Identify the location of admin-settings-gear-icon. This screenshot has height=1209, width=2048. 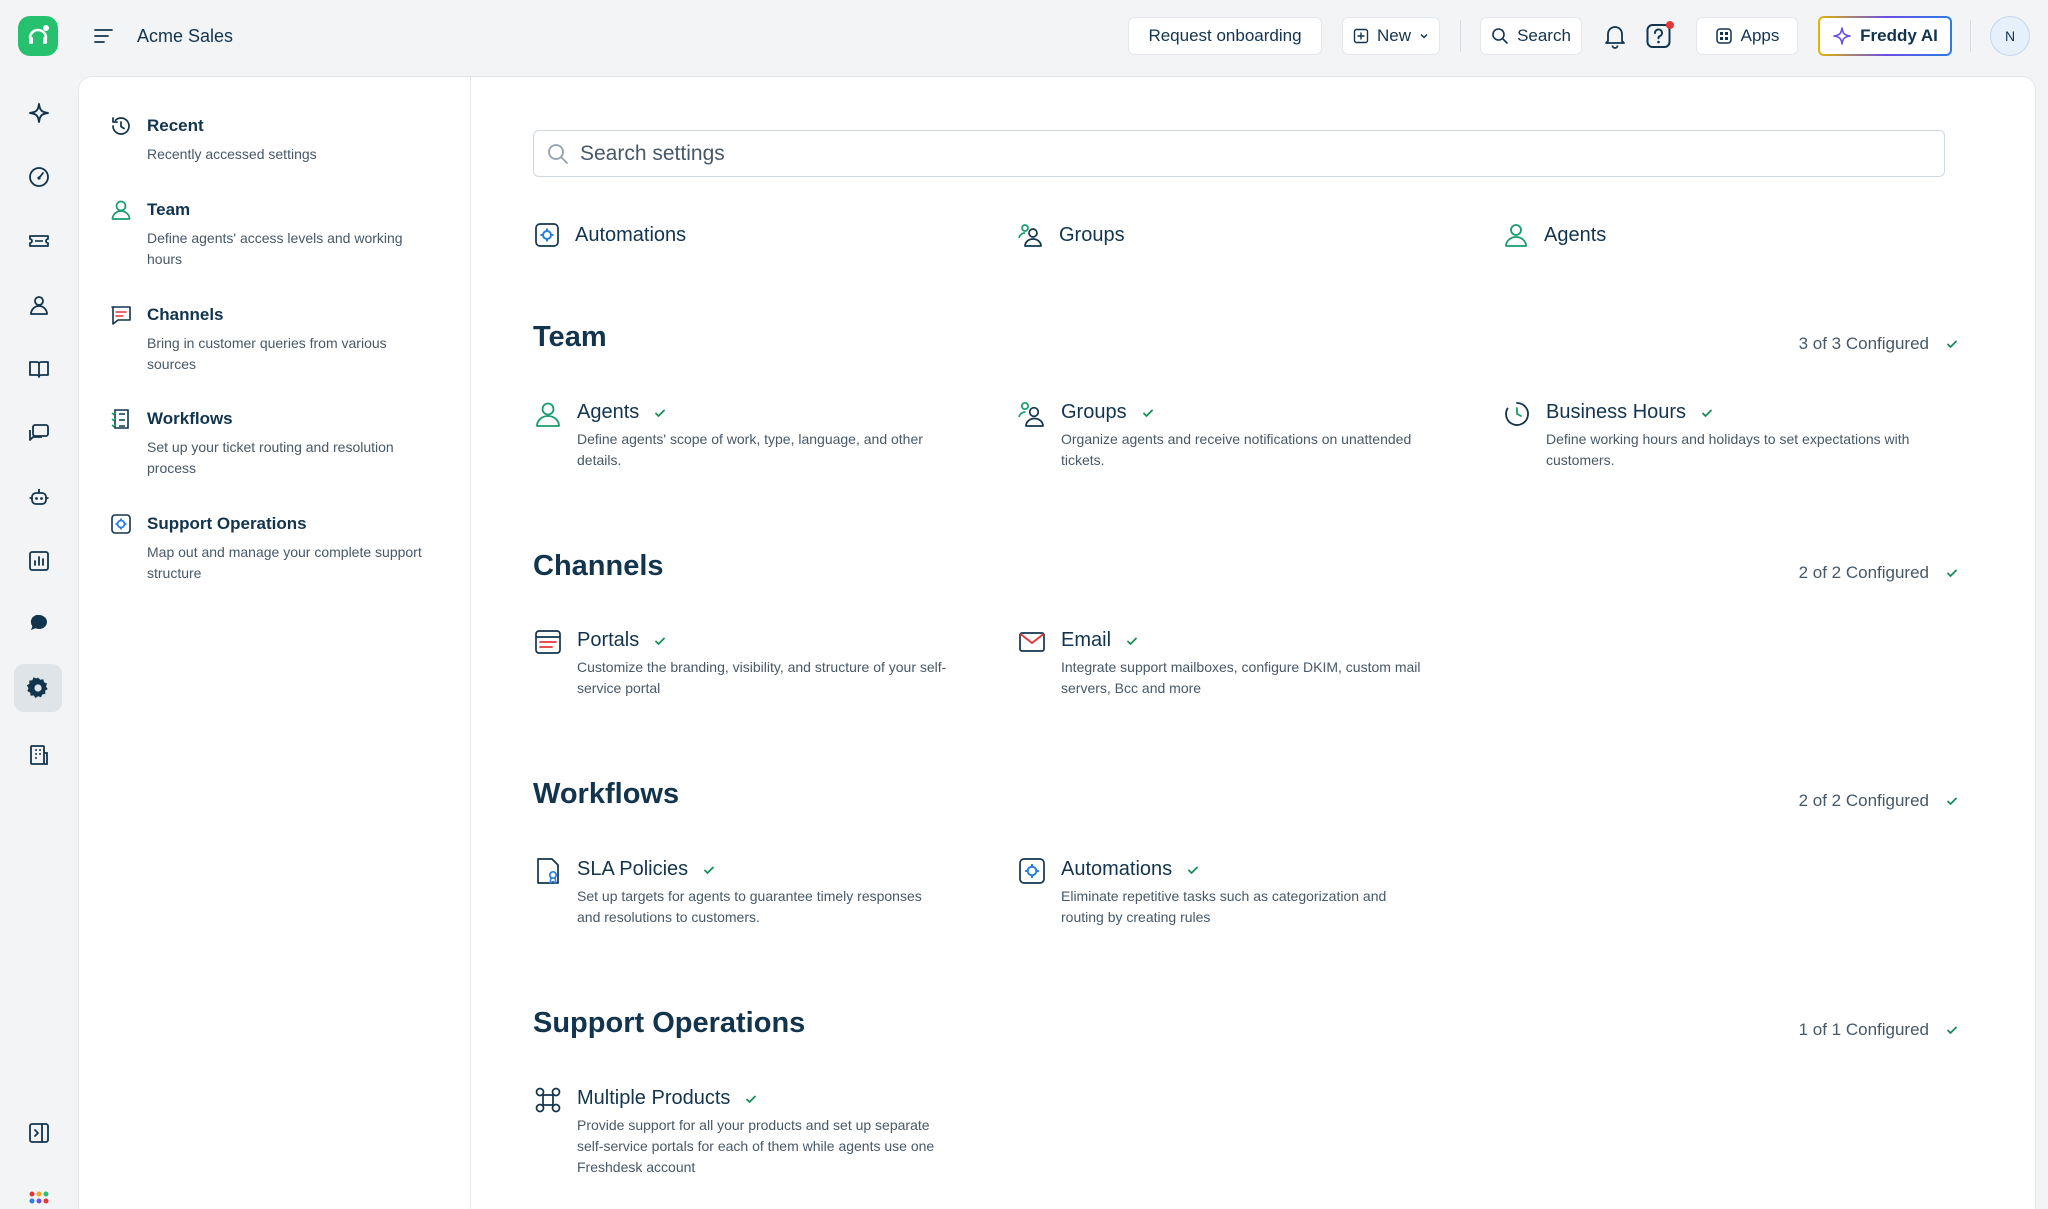
(38, 688).